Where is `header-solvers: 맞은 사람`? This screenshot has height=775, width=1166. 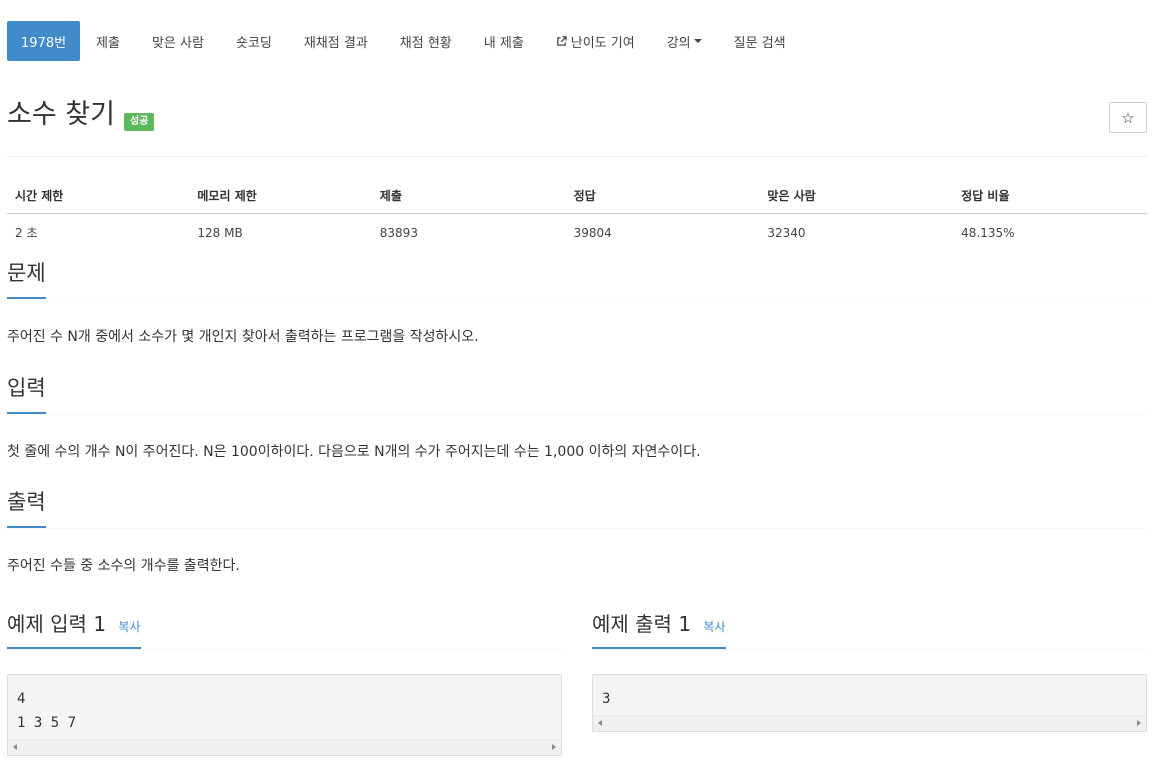 header-solvers: 맞은 사람 is located at coordinates (856, 195).